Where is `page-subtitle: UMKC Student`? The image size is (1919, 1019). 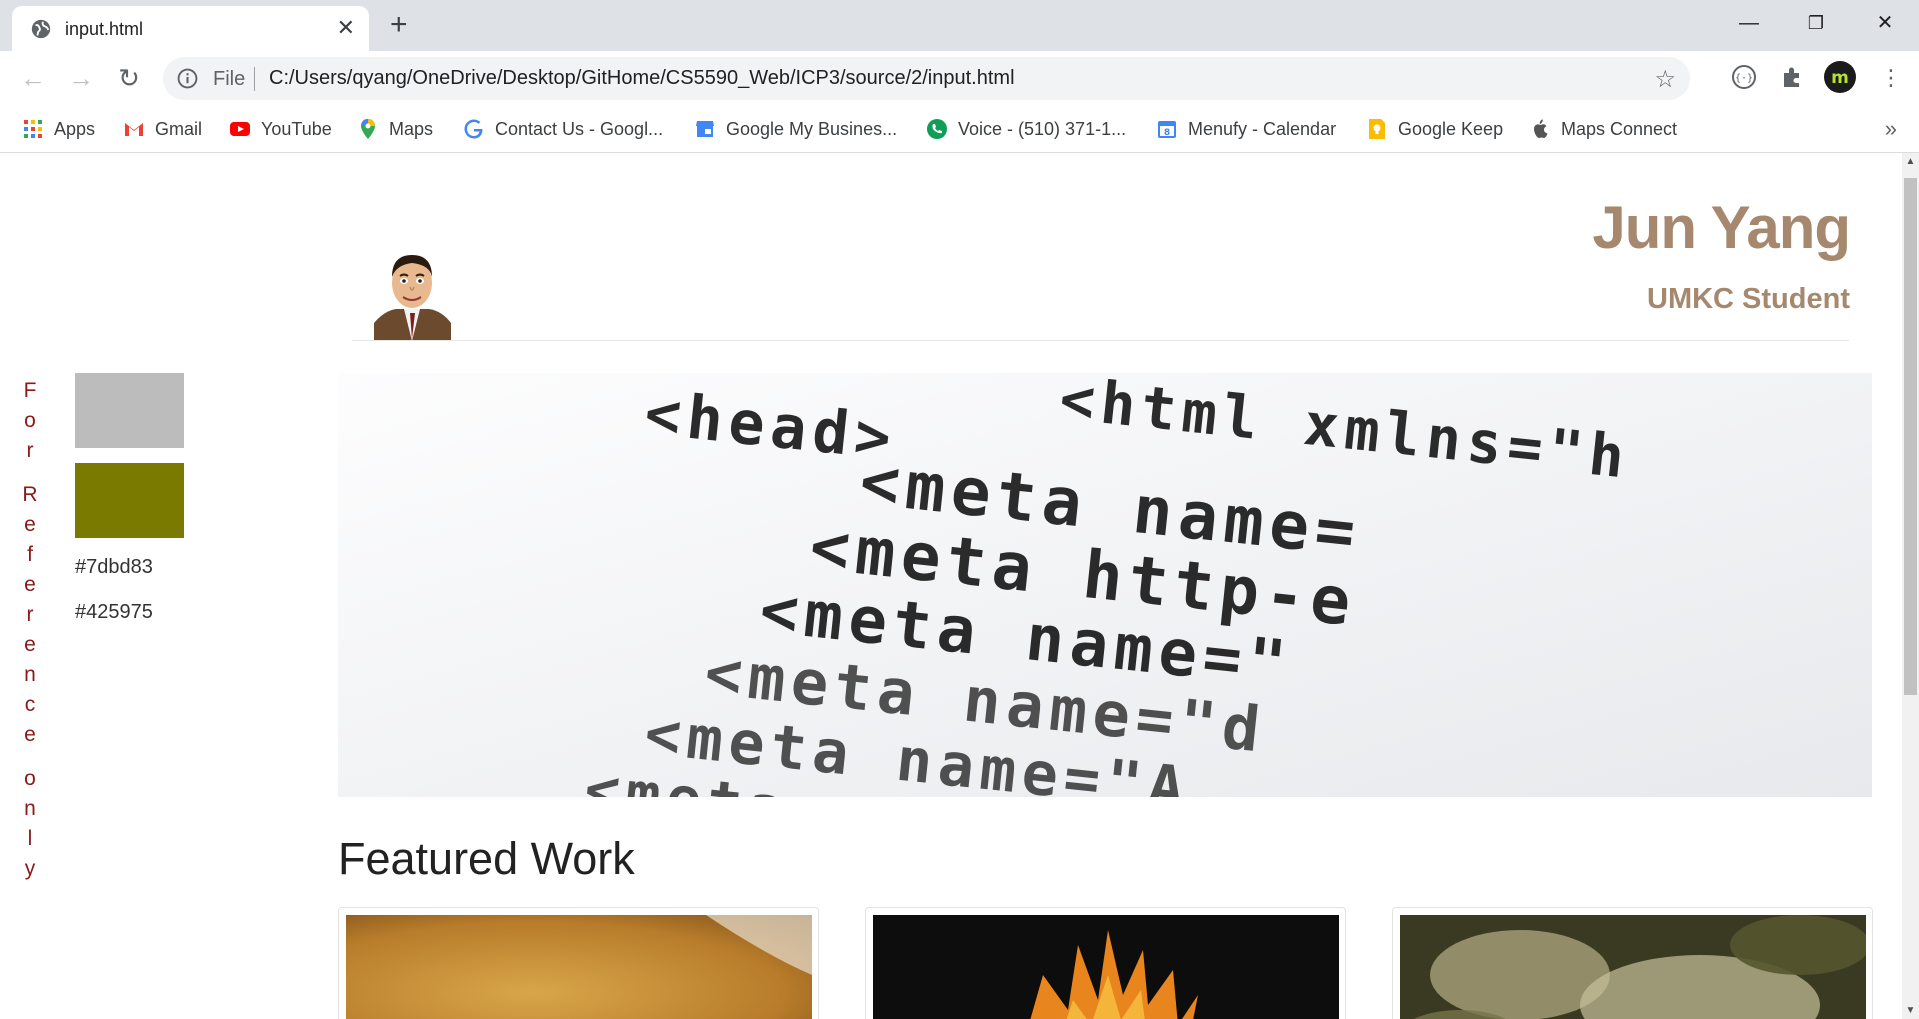
page-subtitle: UMKC Student is located at coordinates (1748, 299).